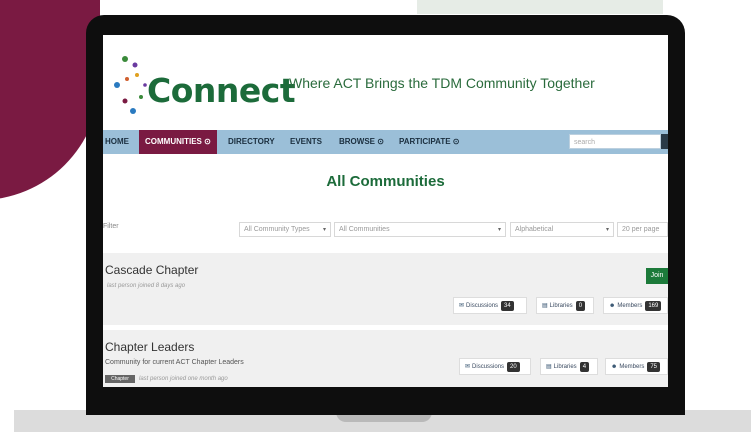 Image resolution: width=751 pixels, height=432 pixels. Describe the element at coordinates (277, 229) in the screenshot. I see `community-type-value: All Community Types` at that location.